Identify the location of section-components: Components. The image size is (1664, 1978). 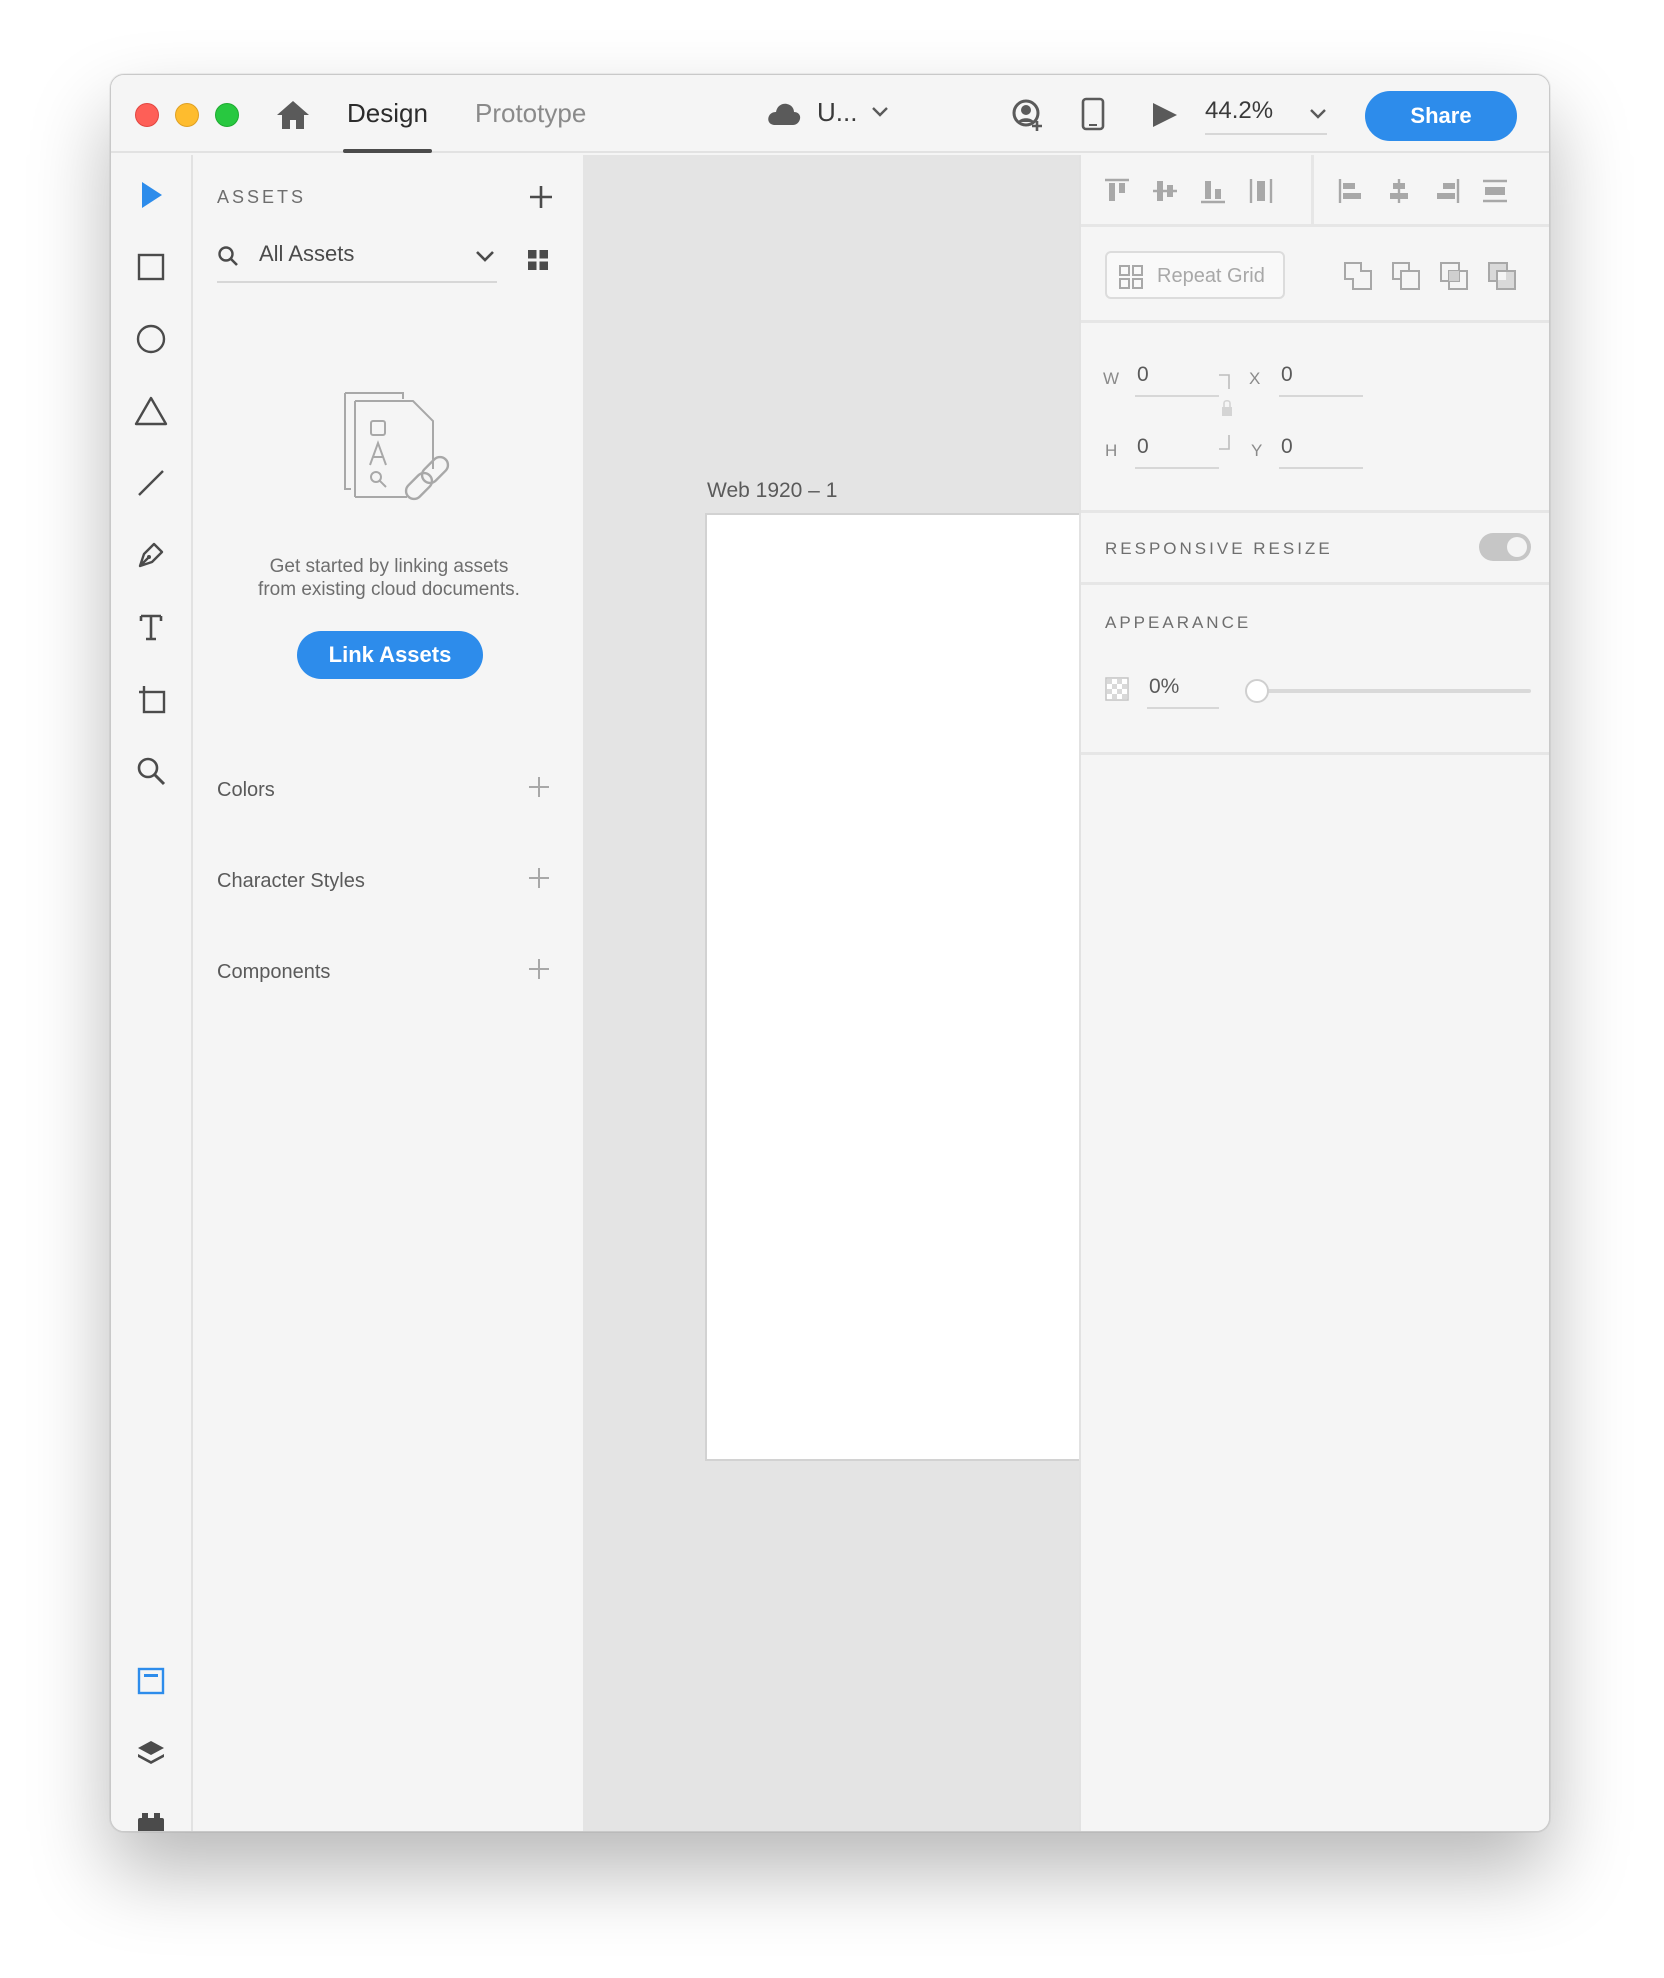
(389, 974).